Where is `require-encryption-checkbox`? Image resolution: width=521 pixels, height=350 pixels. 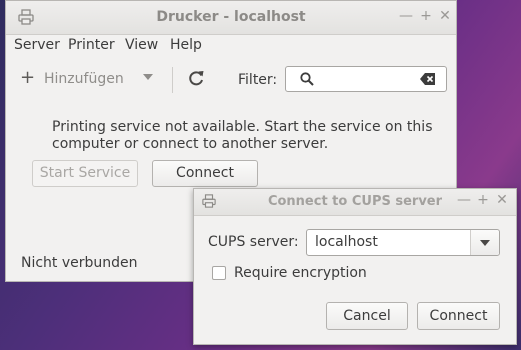 require-encryption-checkbox is located at coordinates (219, 273).